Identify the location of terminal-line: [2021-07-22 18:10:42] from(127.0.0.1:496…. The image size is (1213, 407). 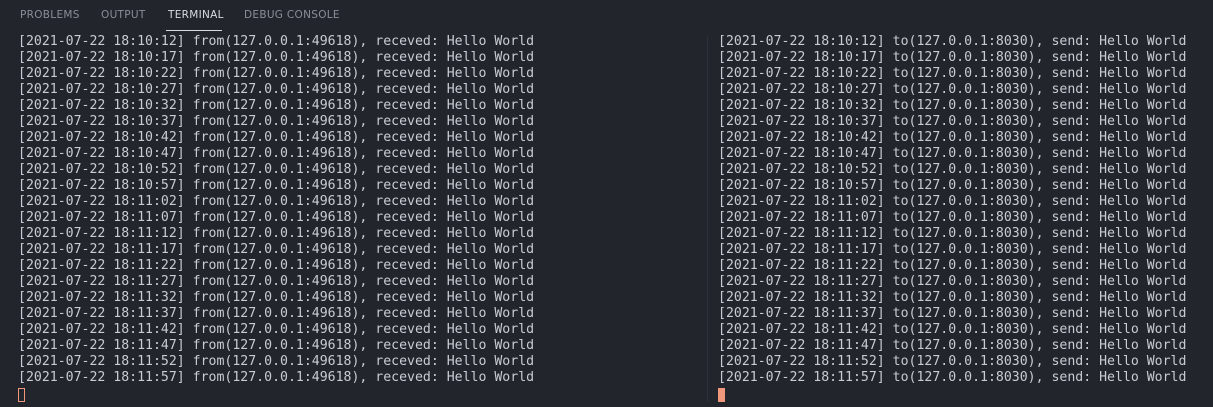
(276, 137).